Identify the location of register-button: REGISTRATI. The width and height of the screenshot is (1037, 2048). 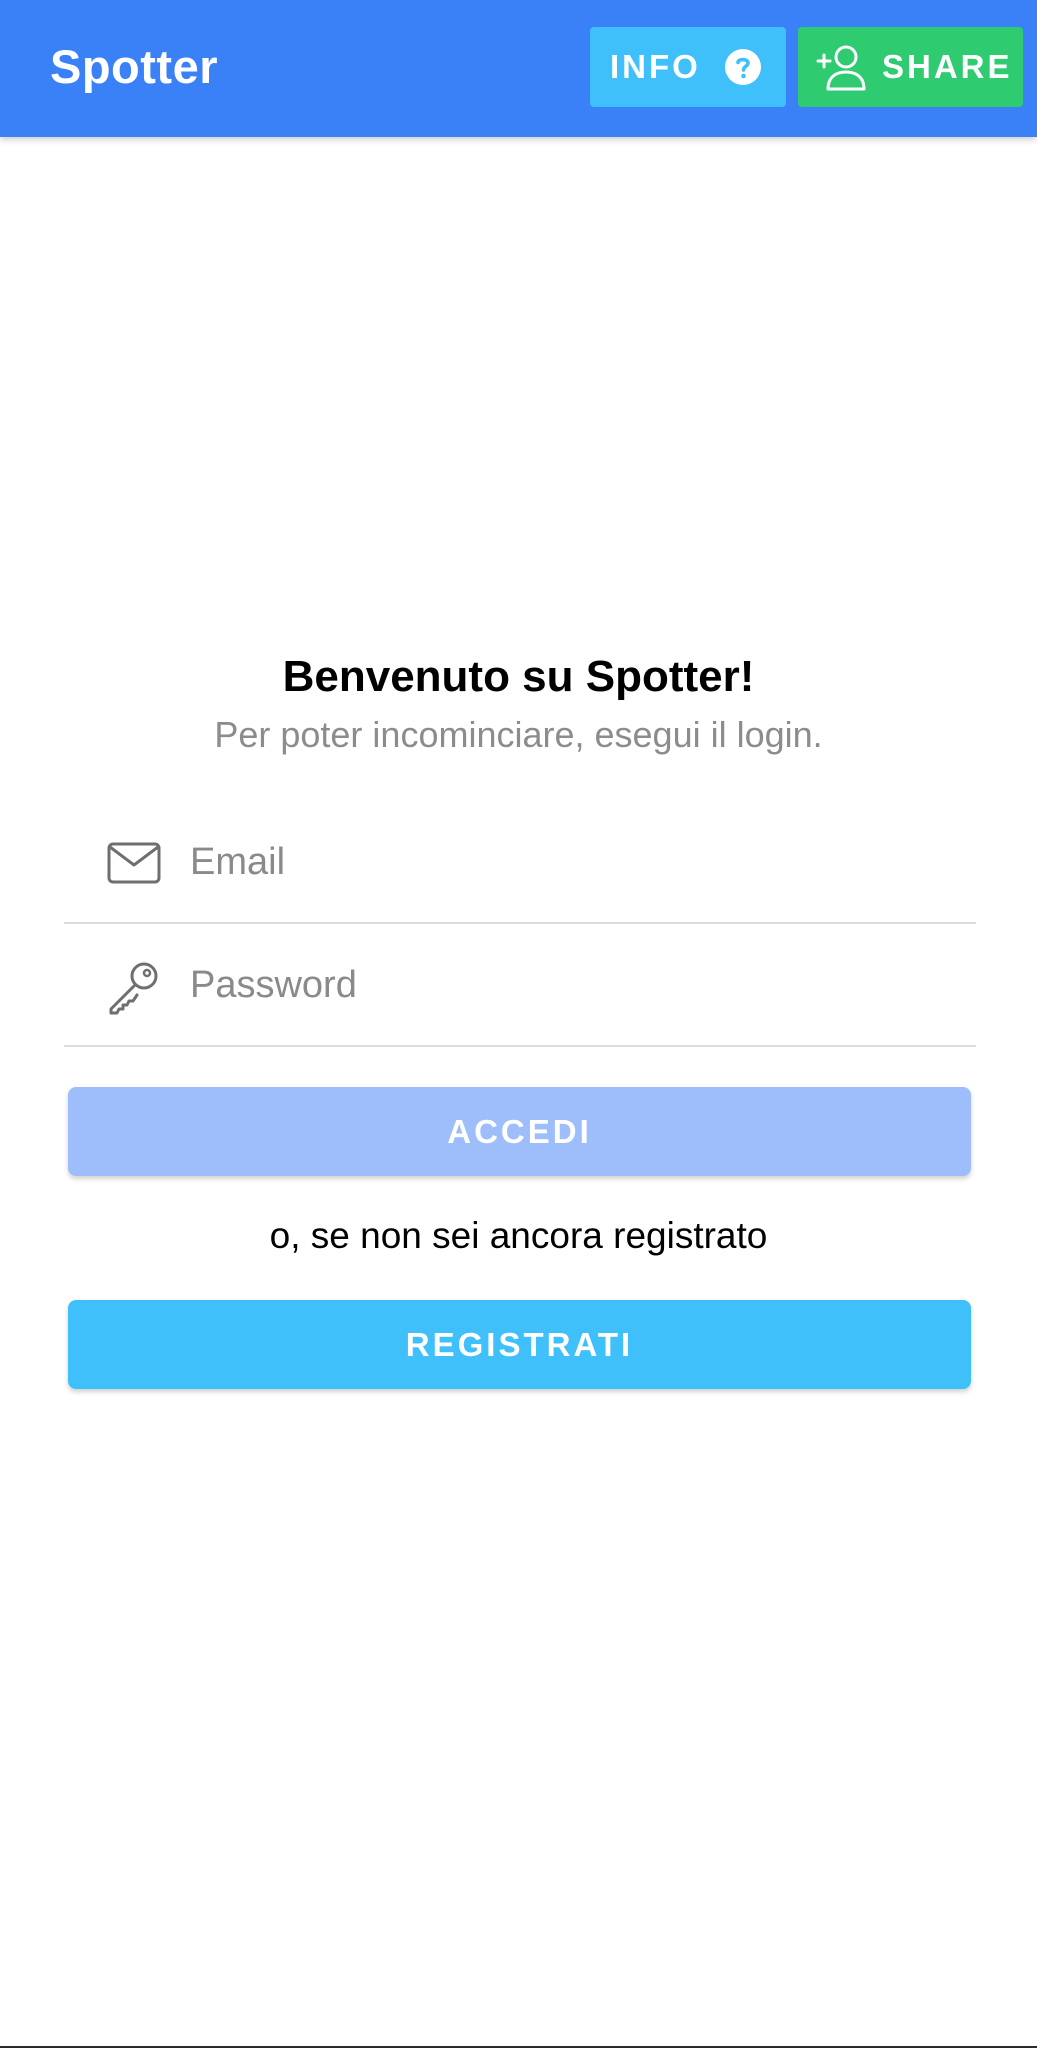
(519, 1344).